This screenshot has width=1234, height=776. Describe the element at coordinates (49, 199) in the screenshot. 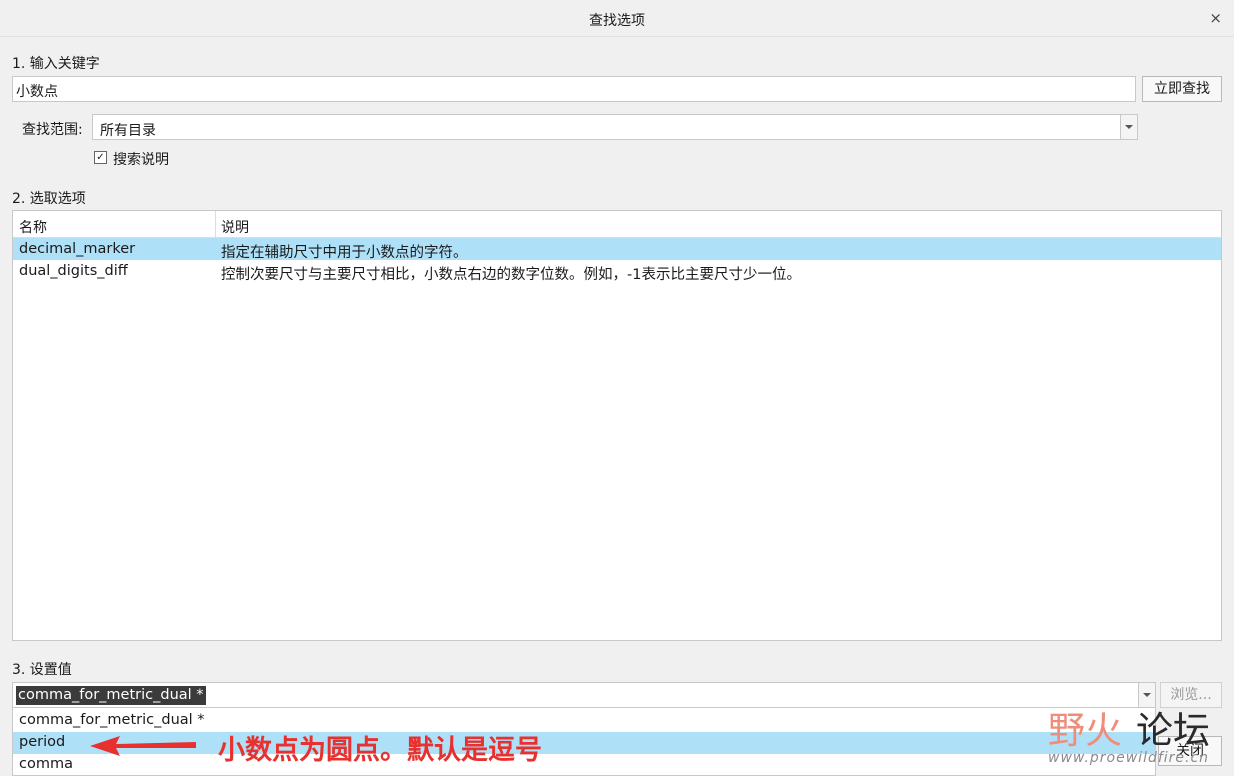

I see `step2-label: 2. 选取选项` at that location.